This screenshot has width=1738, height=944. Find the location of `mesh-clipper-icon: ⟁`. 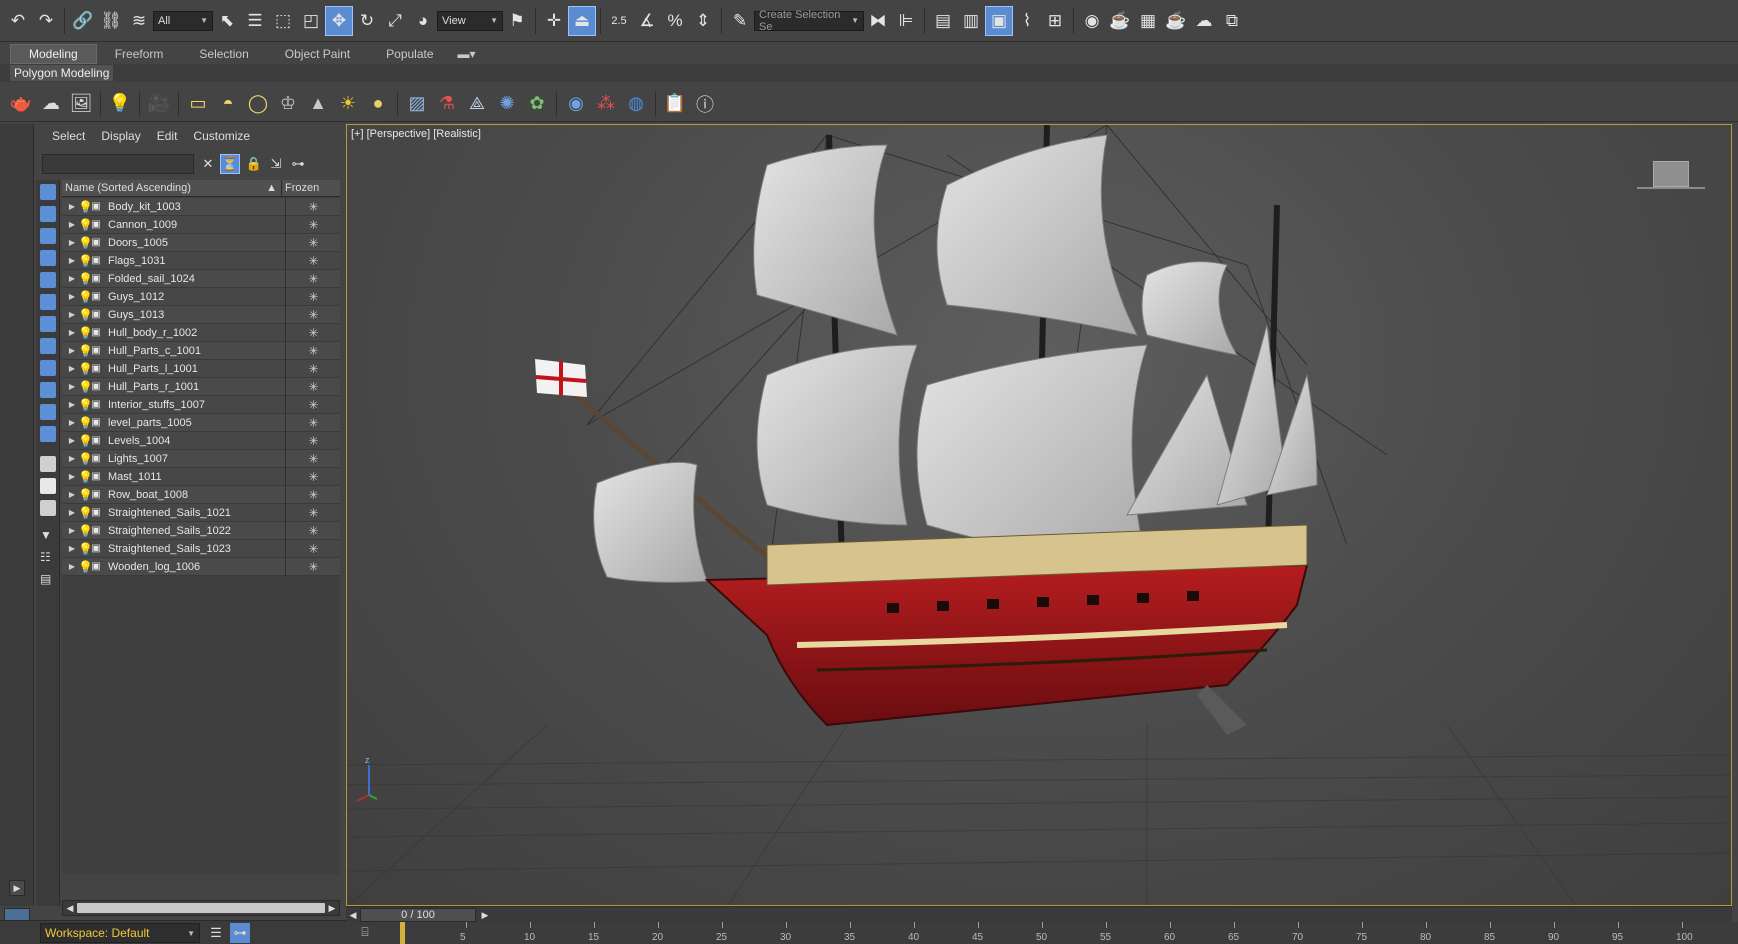

mesh-clipper-icon: ⟁ is located at coordinates (477, 104).